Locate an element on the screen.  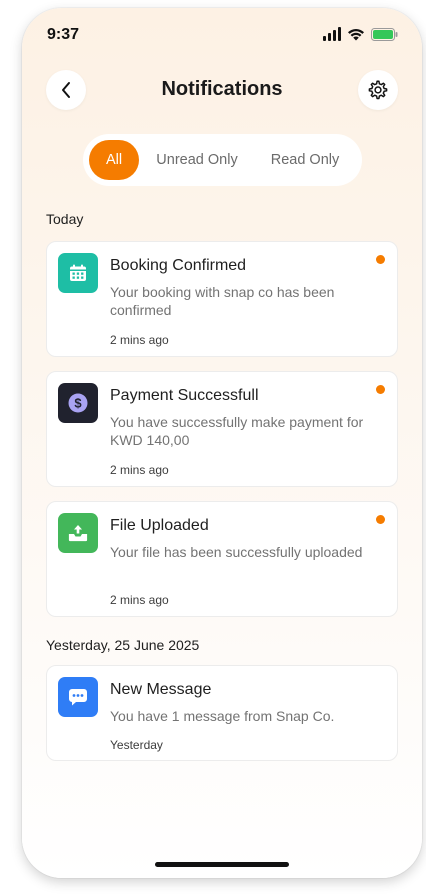
tab-read-only: Read Only is located at coordinates (305, 160).